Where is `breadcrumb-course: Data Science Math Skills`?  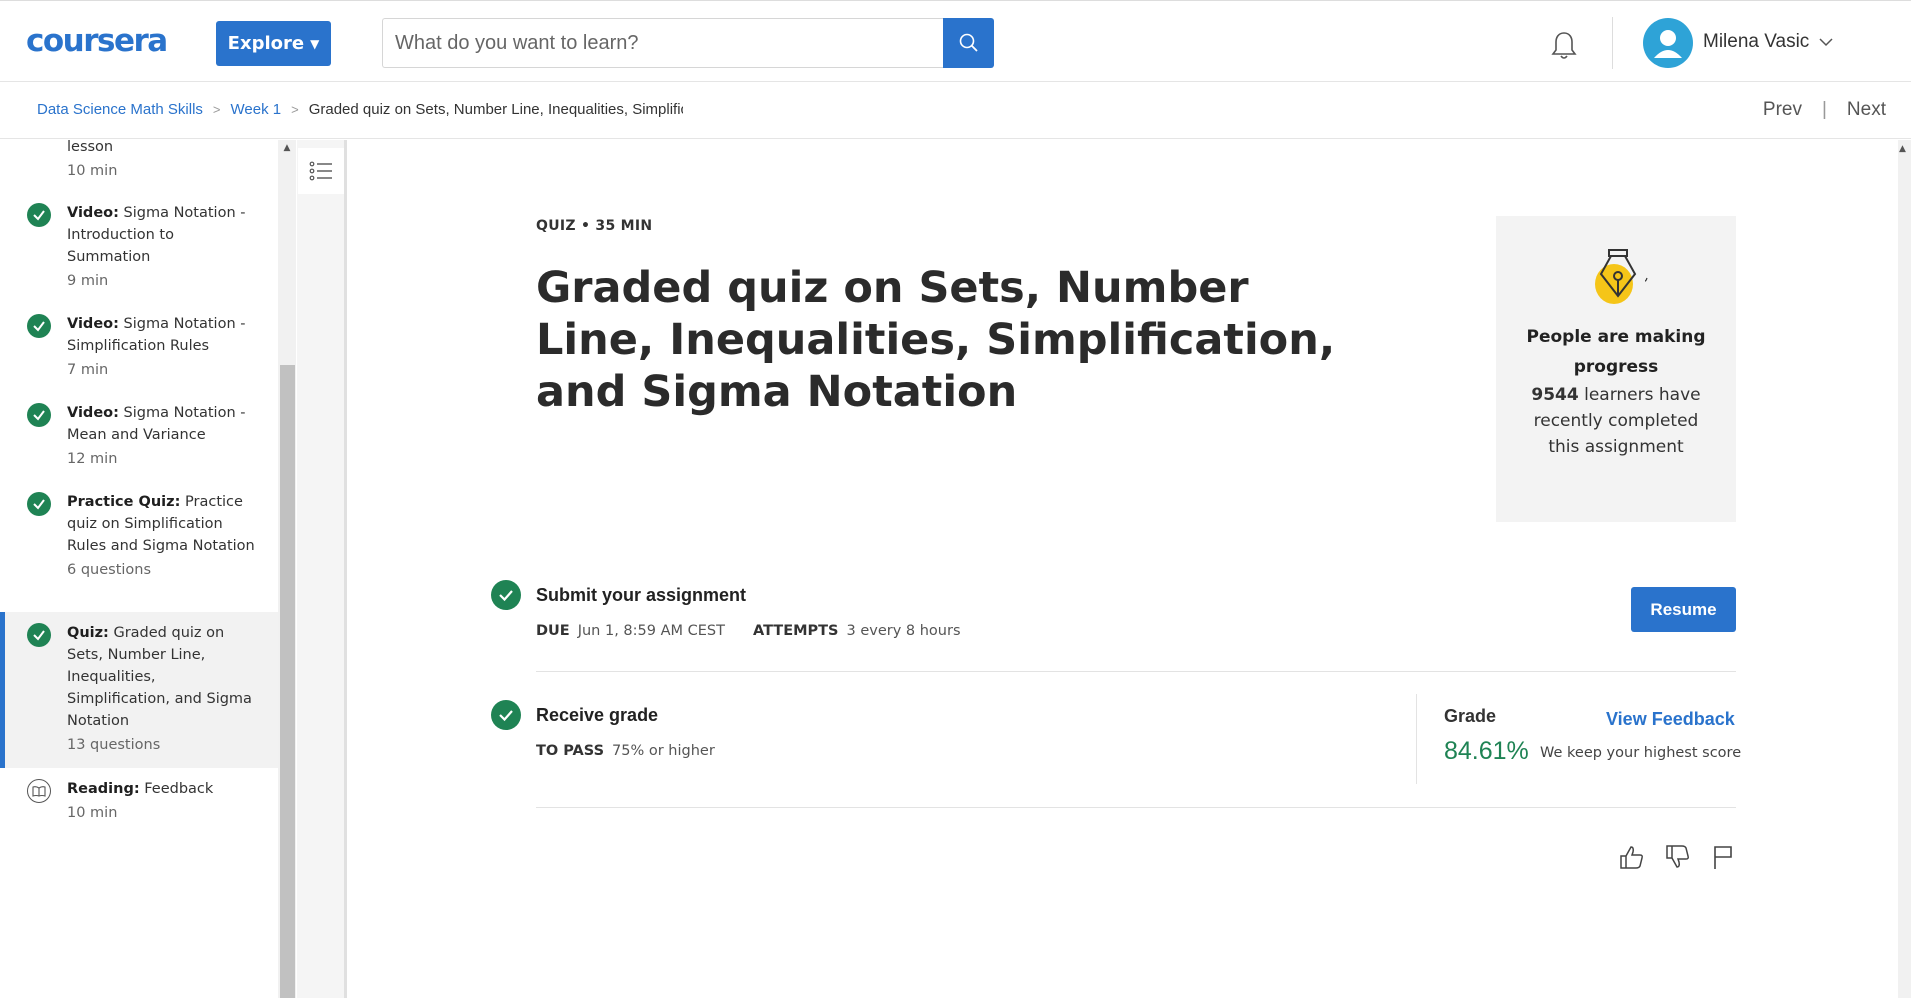
breadcrumb-course: Data Science Math Skills is located at coordinates (120, 109).